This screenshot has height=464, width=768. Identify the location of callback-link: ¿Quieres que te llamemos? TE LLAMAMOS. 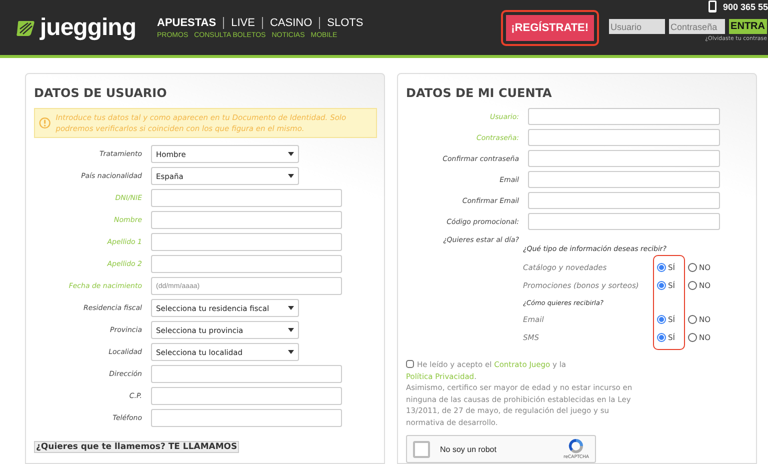
(137, 447).